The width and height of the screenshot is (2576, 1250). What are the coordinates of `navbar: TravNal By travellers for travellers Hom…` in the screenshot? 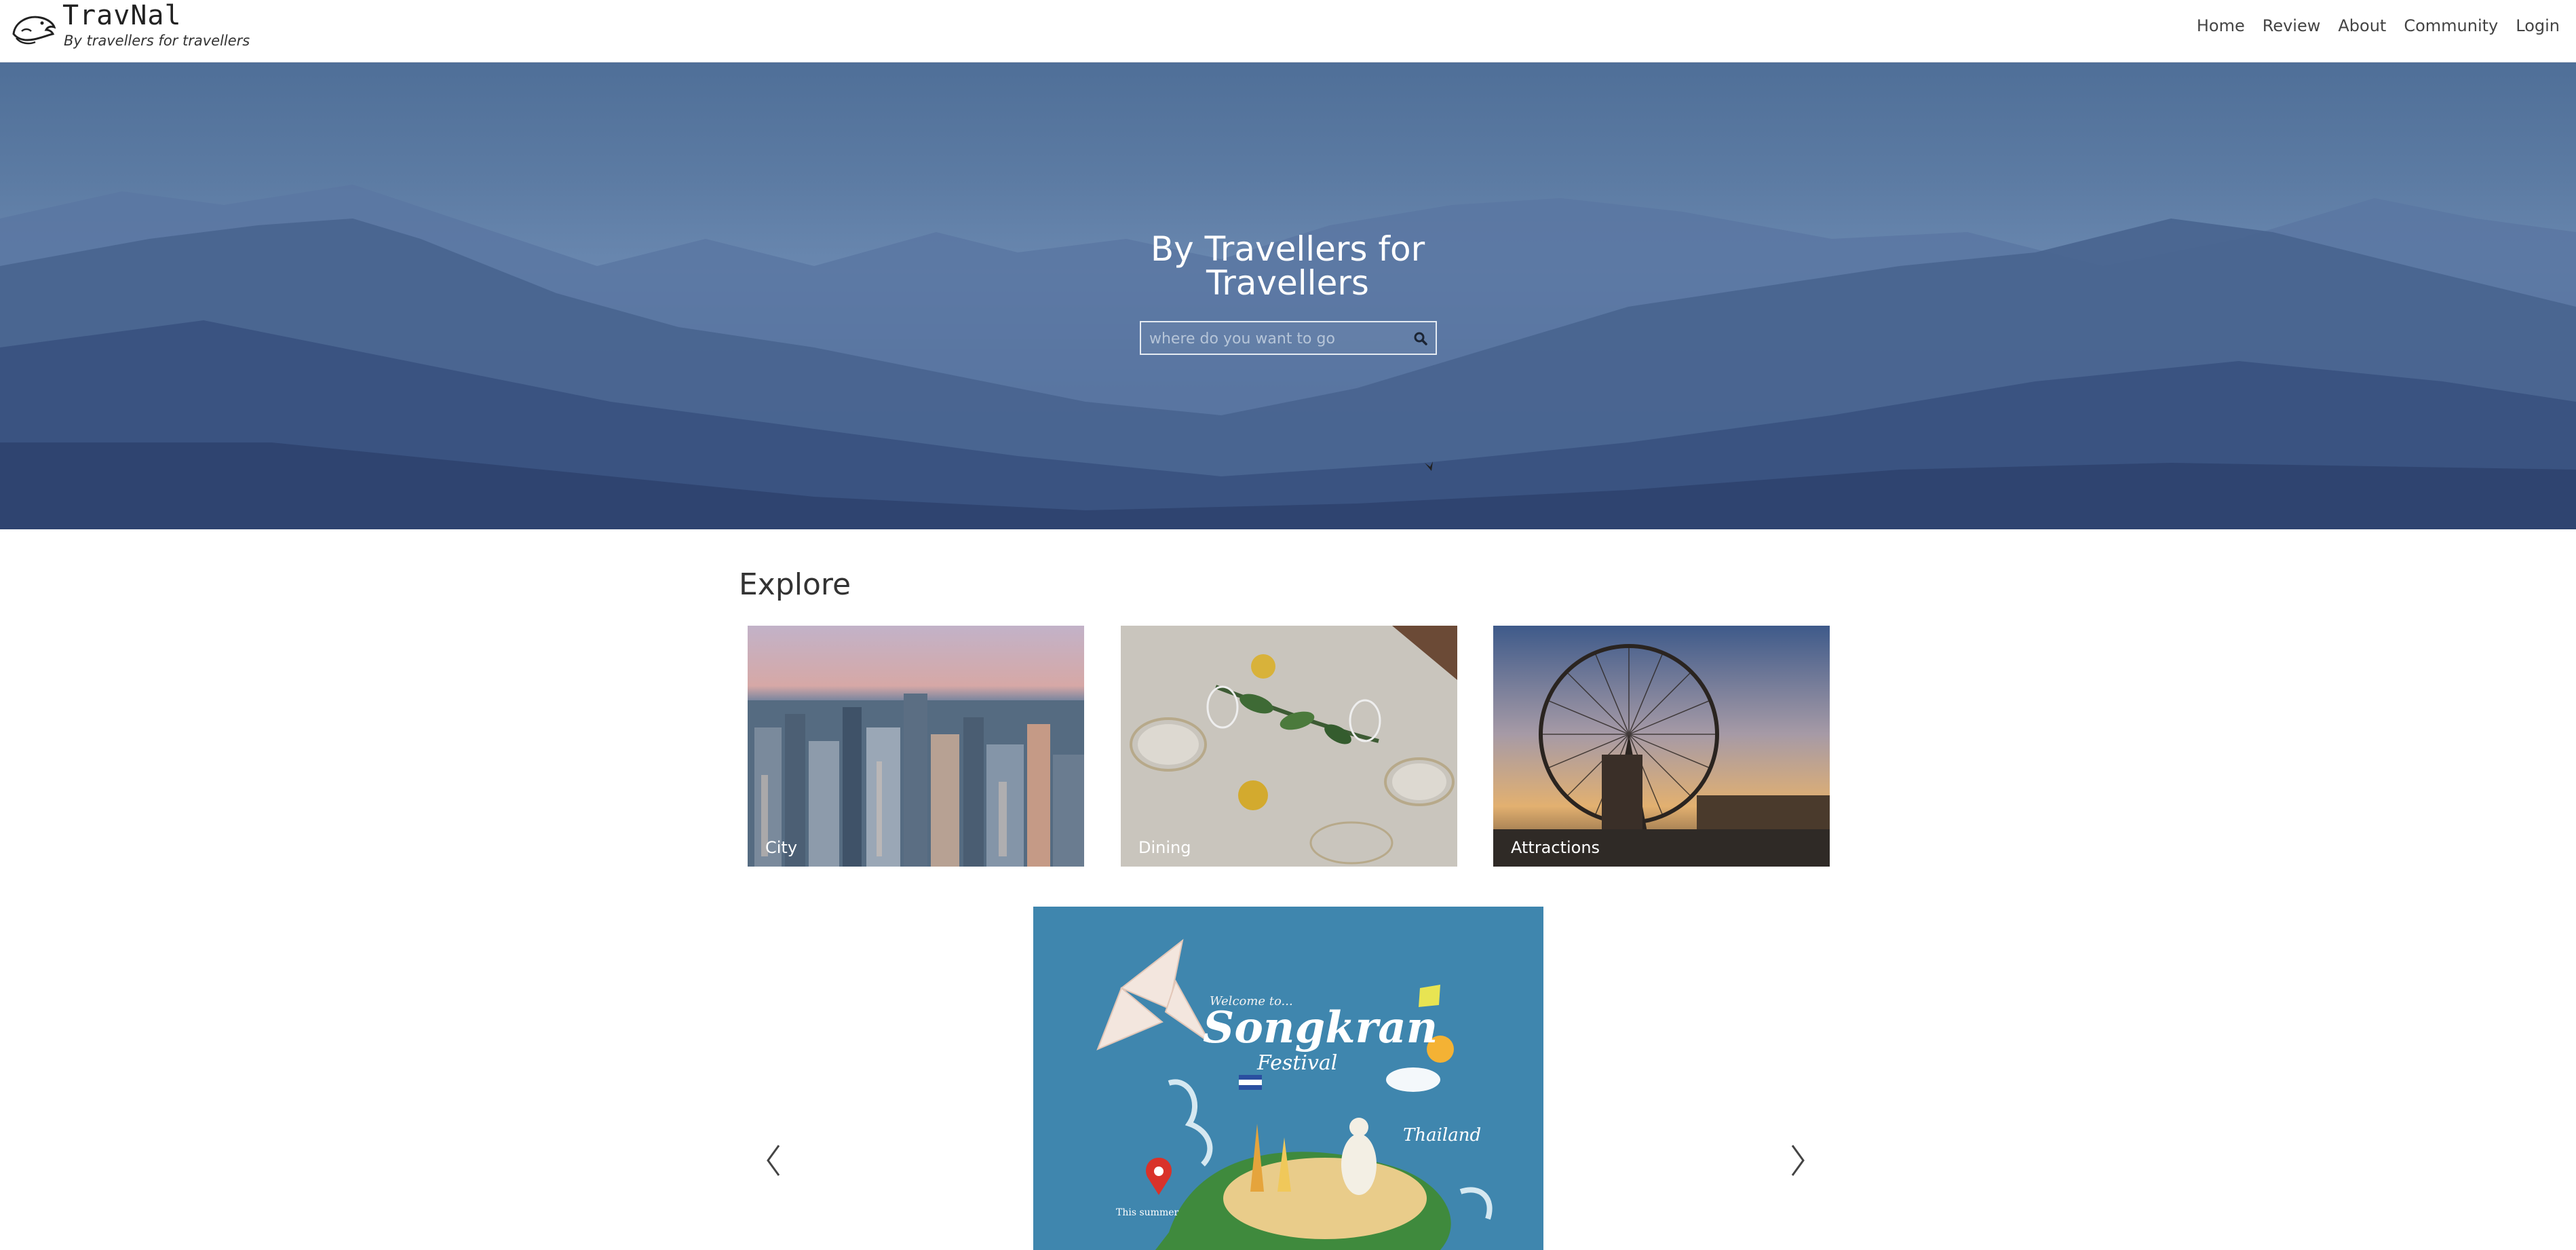 It's located at (1288, 31).